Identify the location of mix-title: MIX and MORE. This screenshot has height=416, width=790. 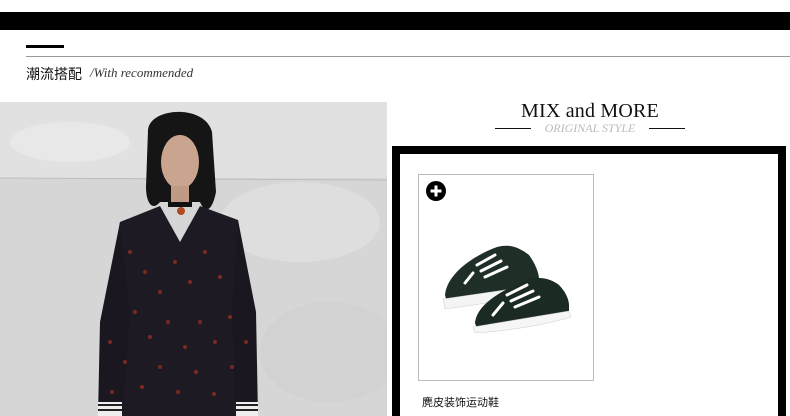
(590, 111).